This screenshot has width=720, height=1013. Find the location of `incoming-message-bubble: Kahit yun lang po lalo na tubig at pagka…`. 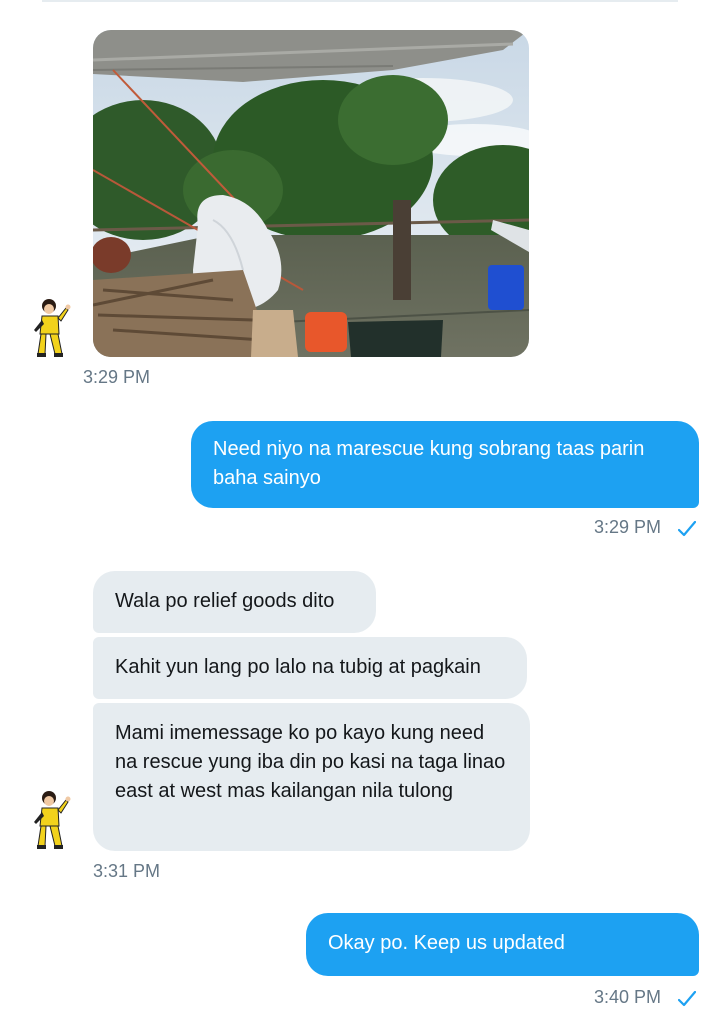

incoming-message-bubble: Kahit yun lang po lalo na tubig at pagka… is located at coordinates (310, 668).